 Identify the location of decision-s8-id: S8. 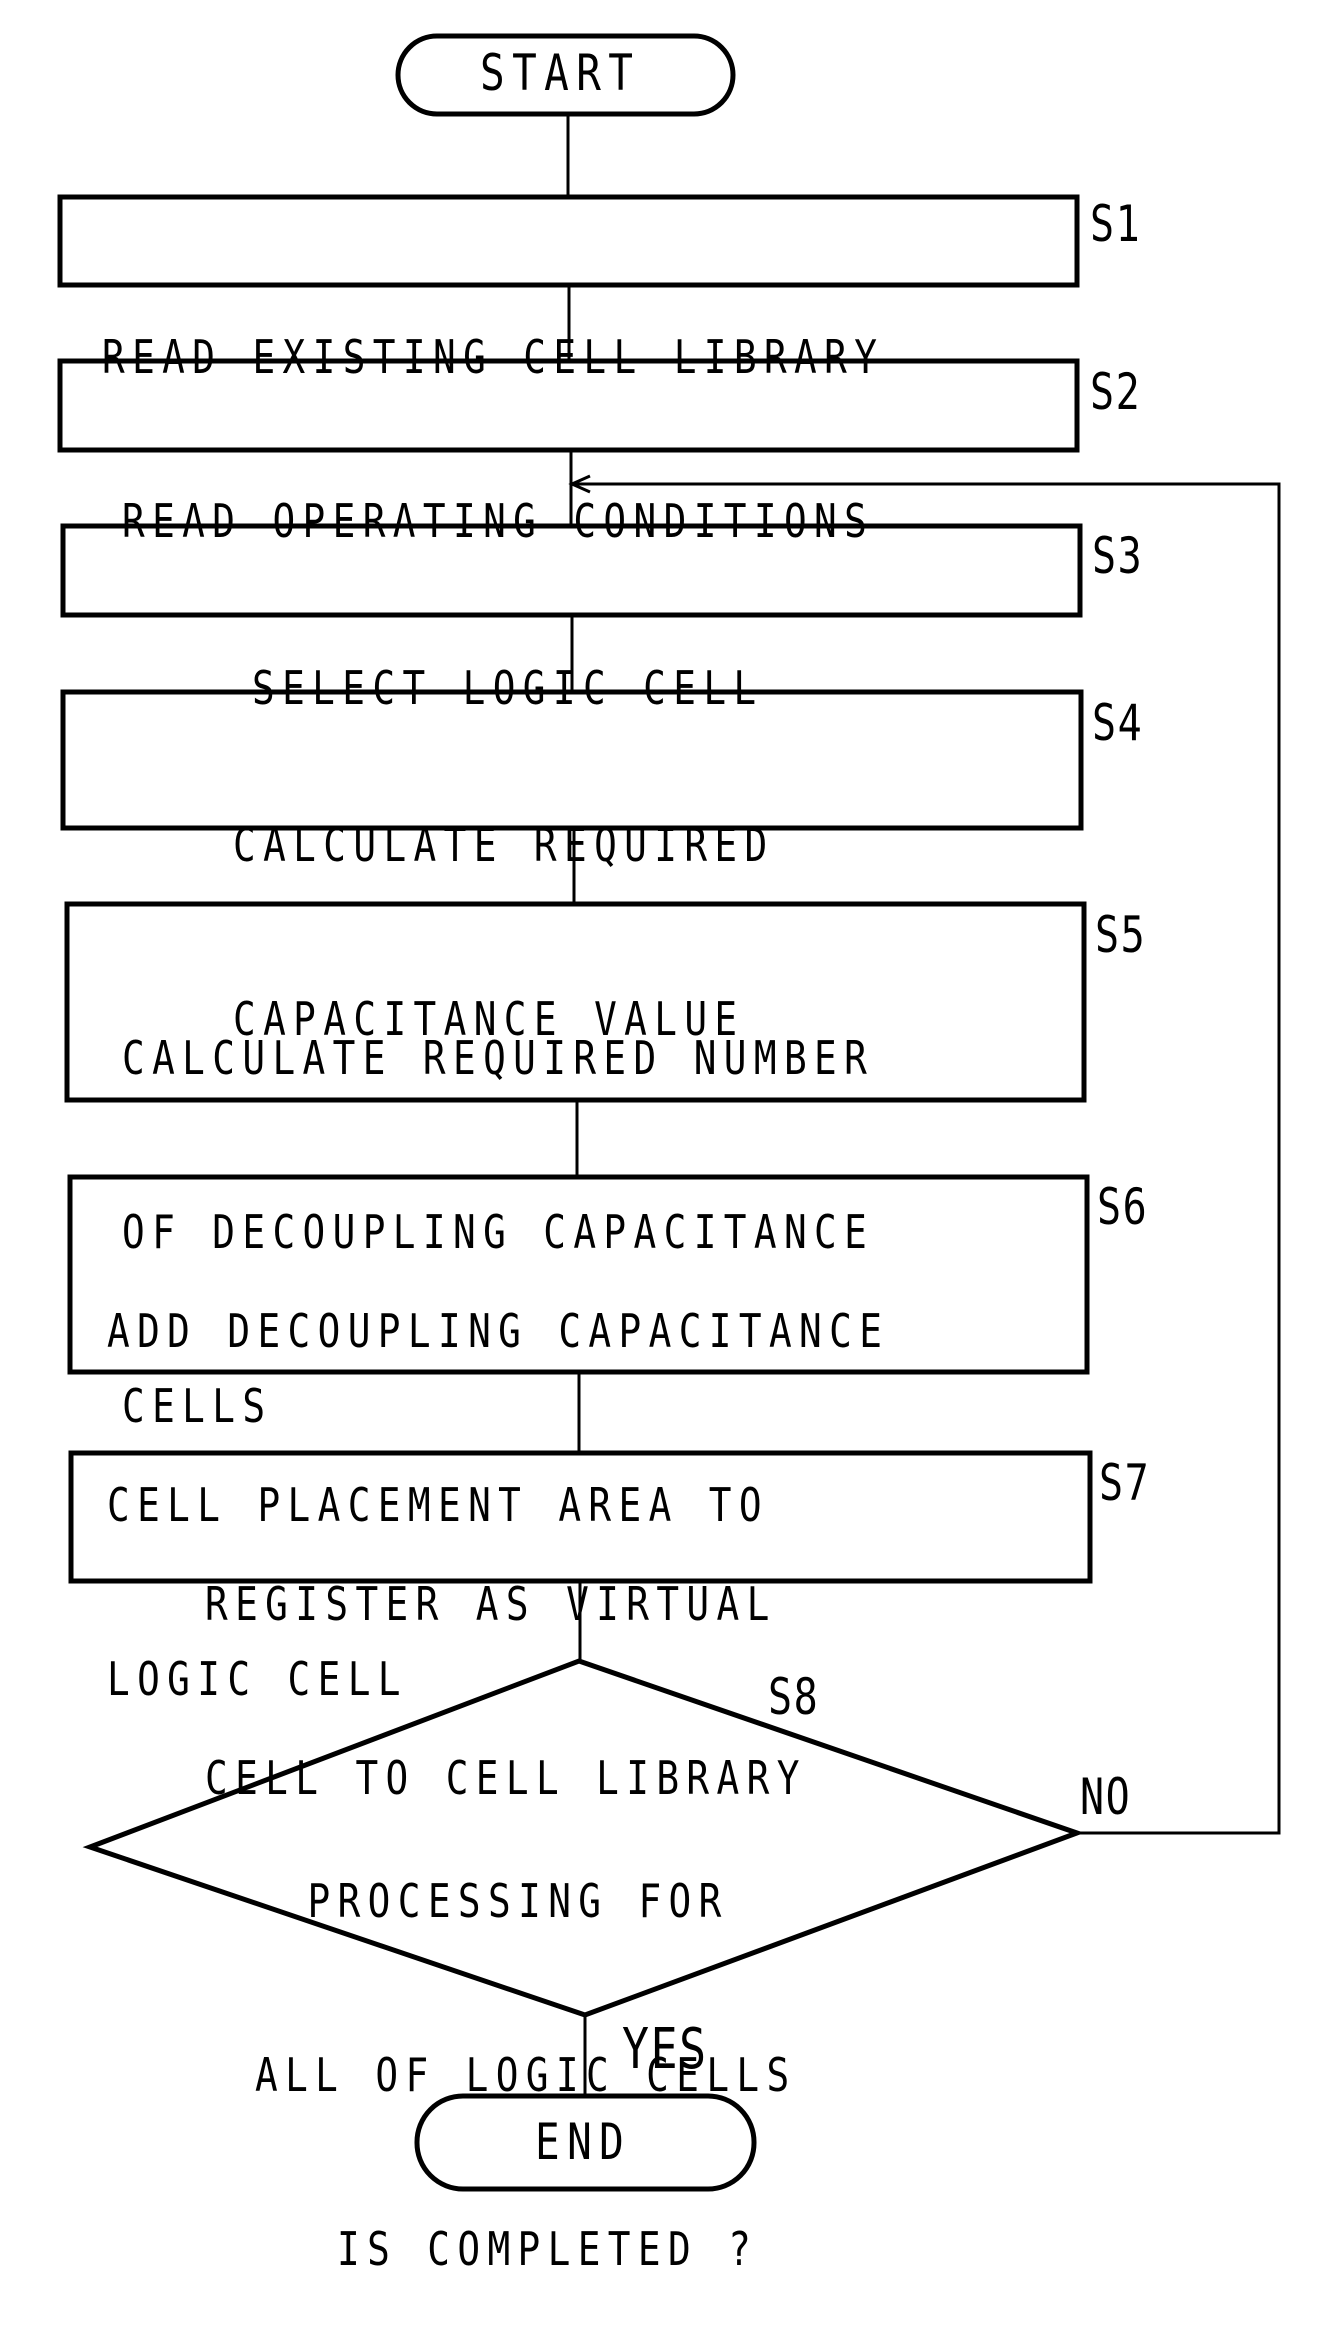
(794, 1697).